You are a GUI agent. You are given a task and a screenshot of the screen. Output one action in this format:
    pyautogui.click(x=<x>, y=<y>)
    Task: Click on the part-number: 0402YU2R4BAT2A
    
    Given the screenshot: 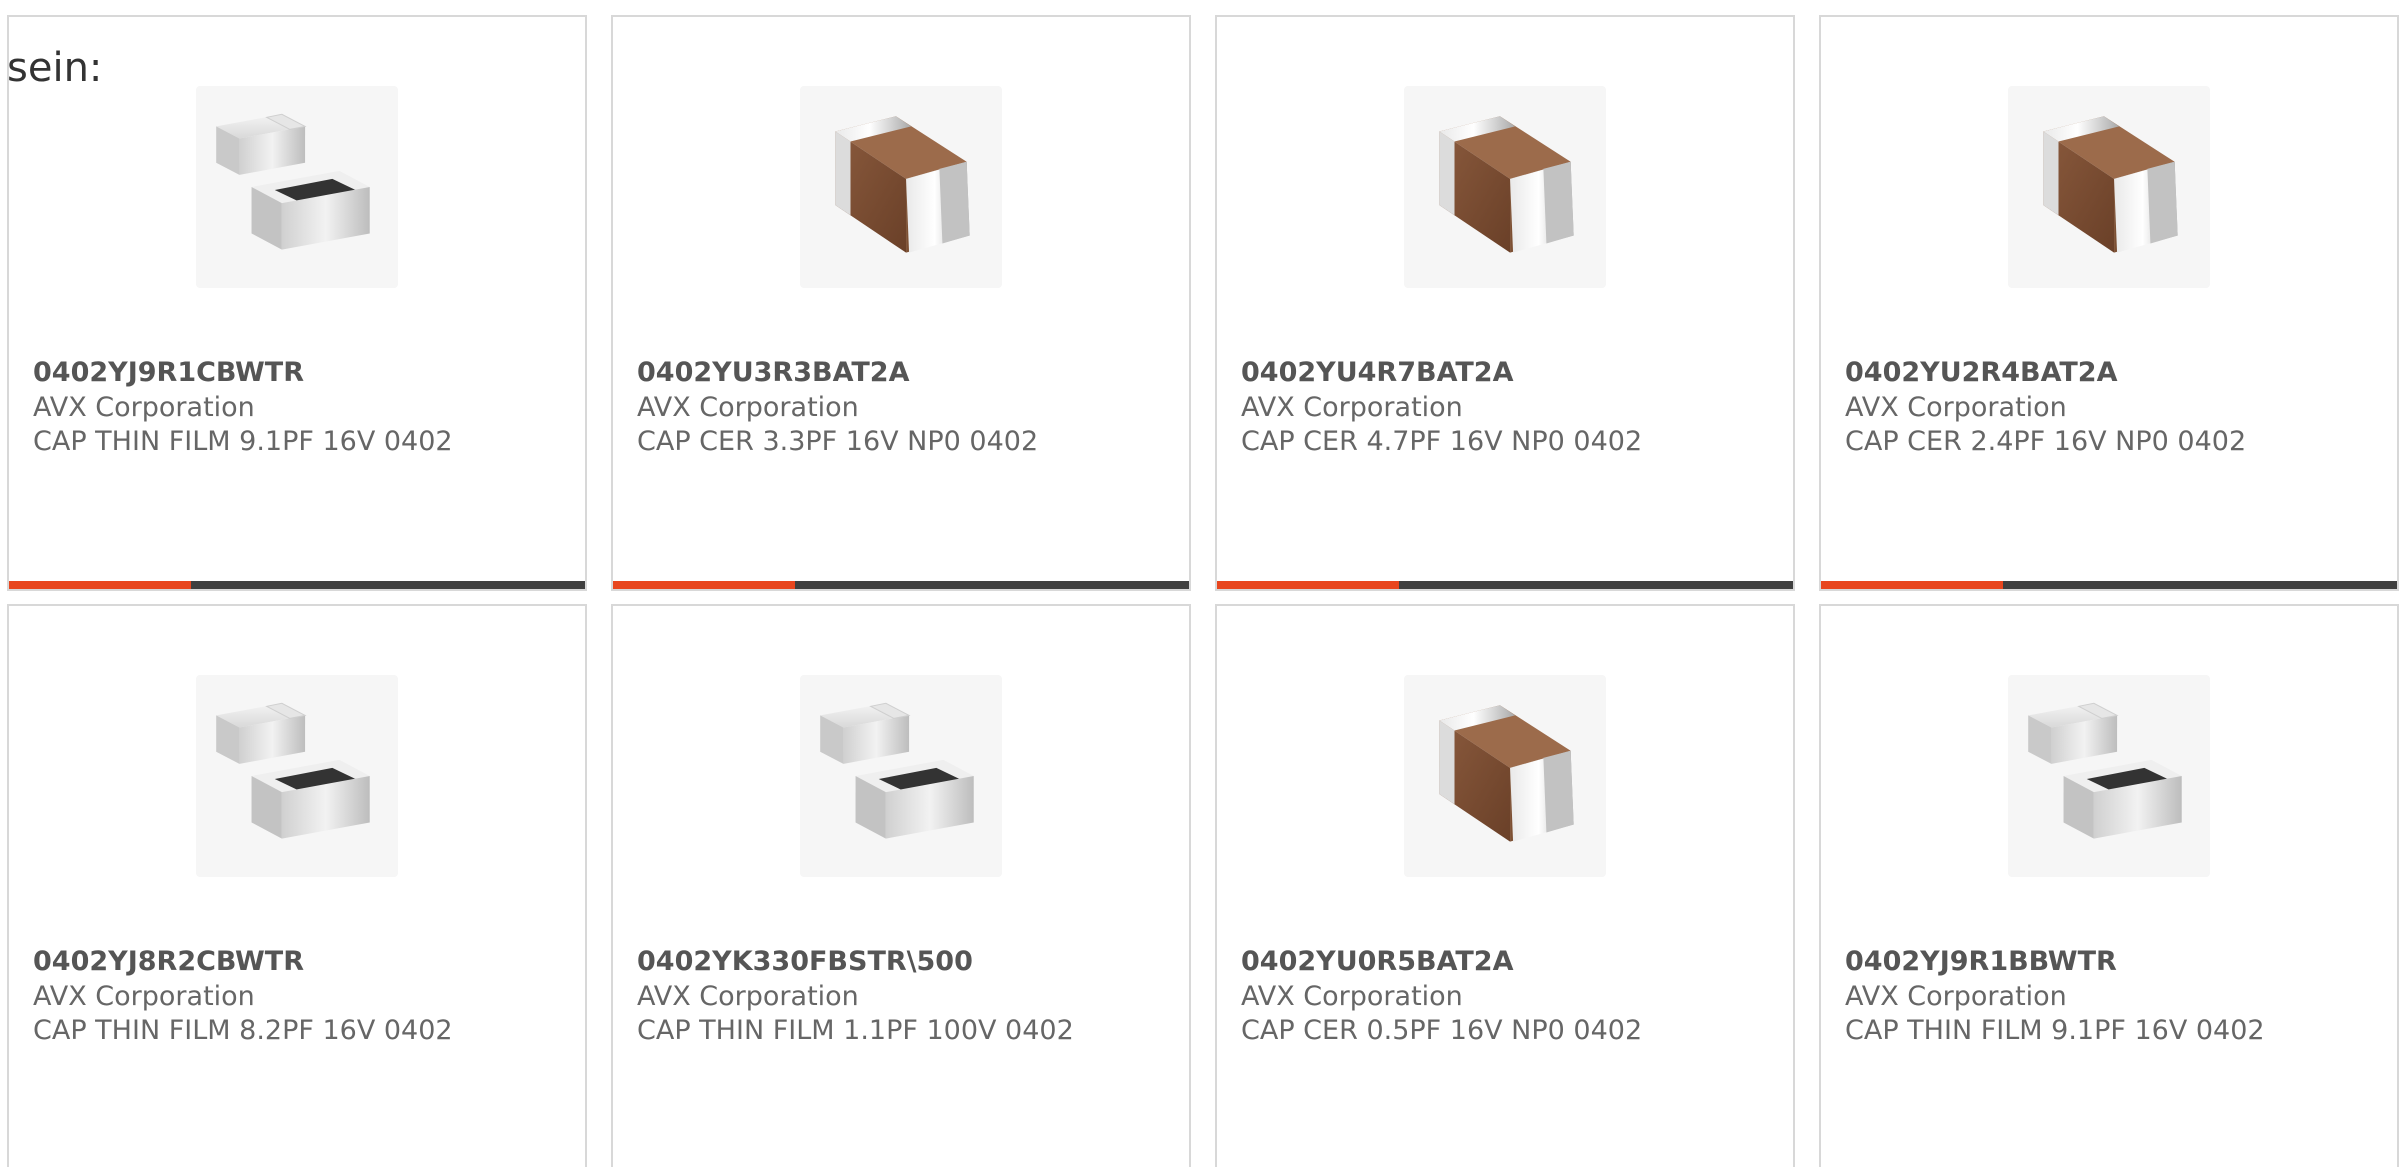 What is the action you would take?
    pyautogui.click(x=1981, y=372)
    